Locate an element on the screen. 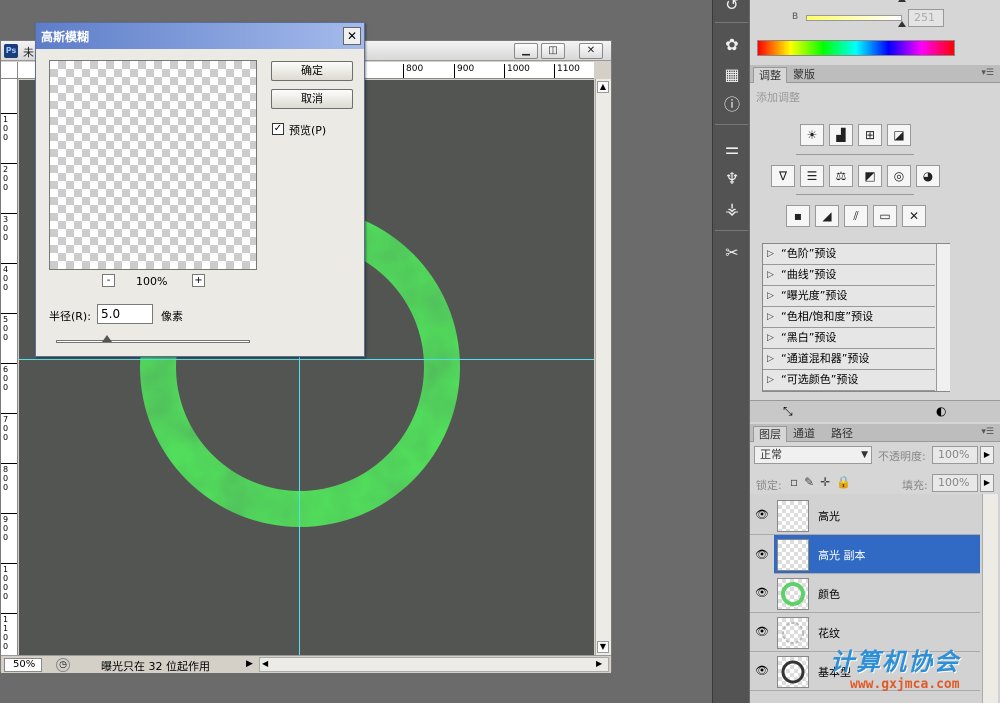  minimize-button: ▁ is located at coordinates (526, 51).